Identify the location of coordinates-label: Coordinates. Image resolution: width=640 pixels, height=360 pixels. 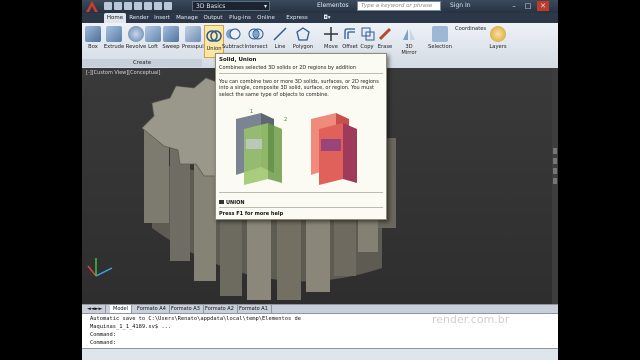
(471, 29).